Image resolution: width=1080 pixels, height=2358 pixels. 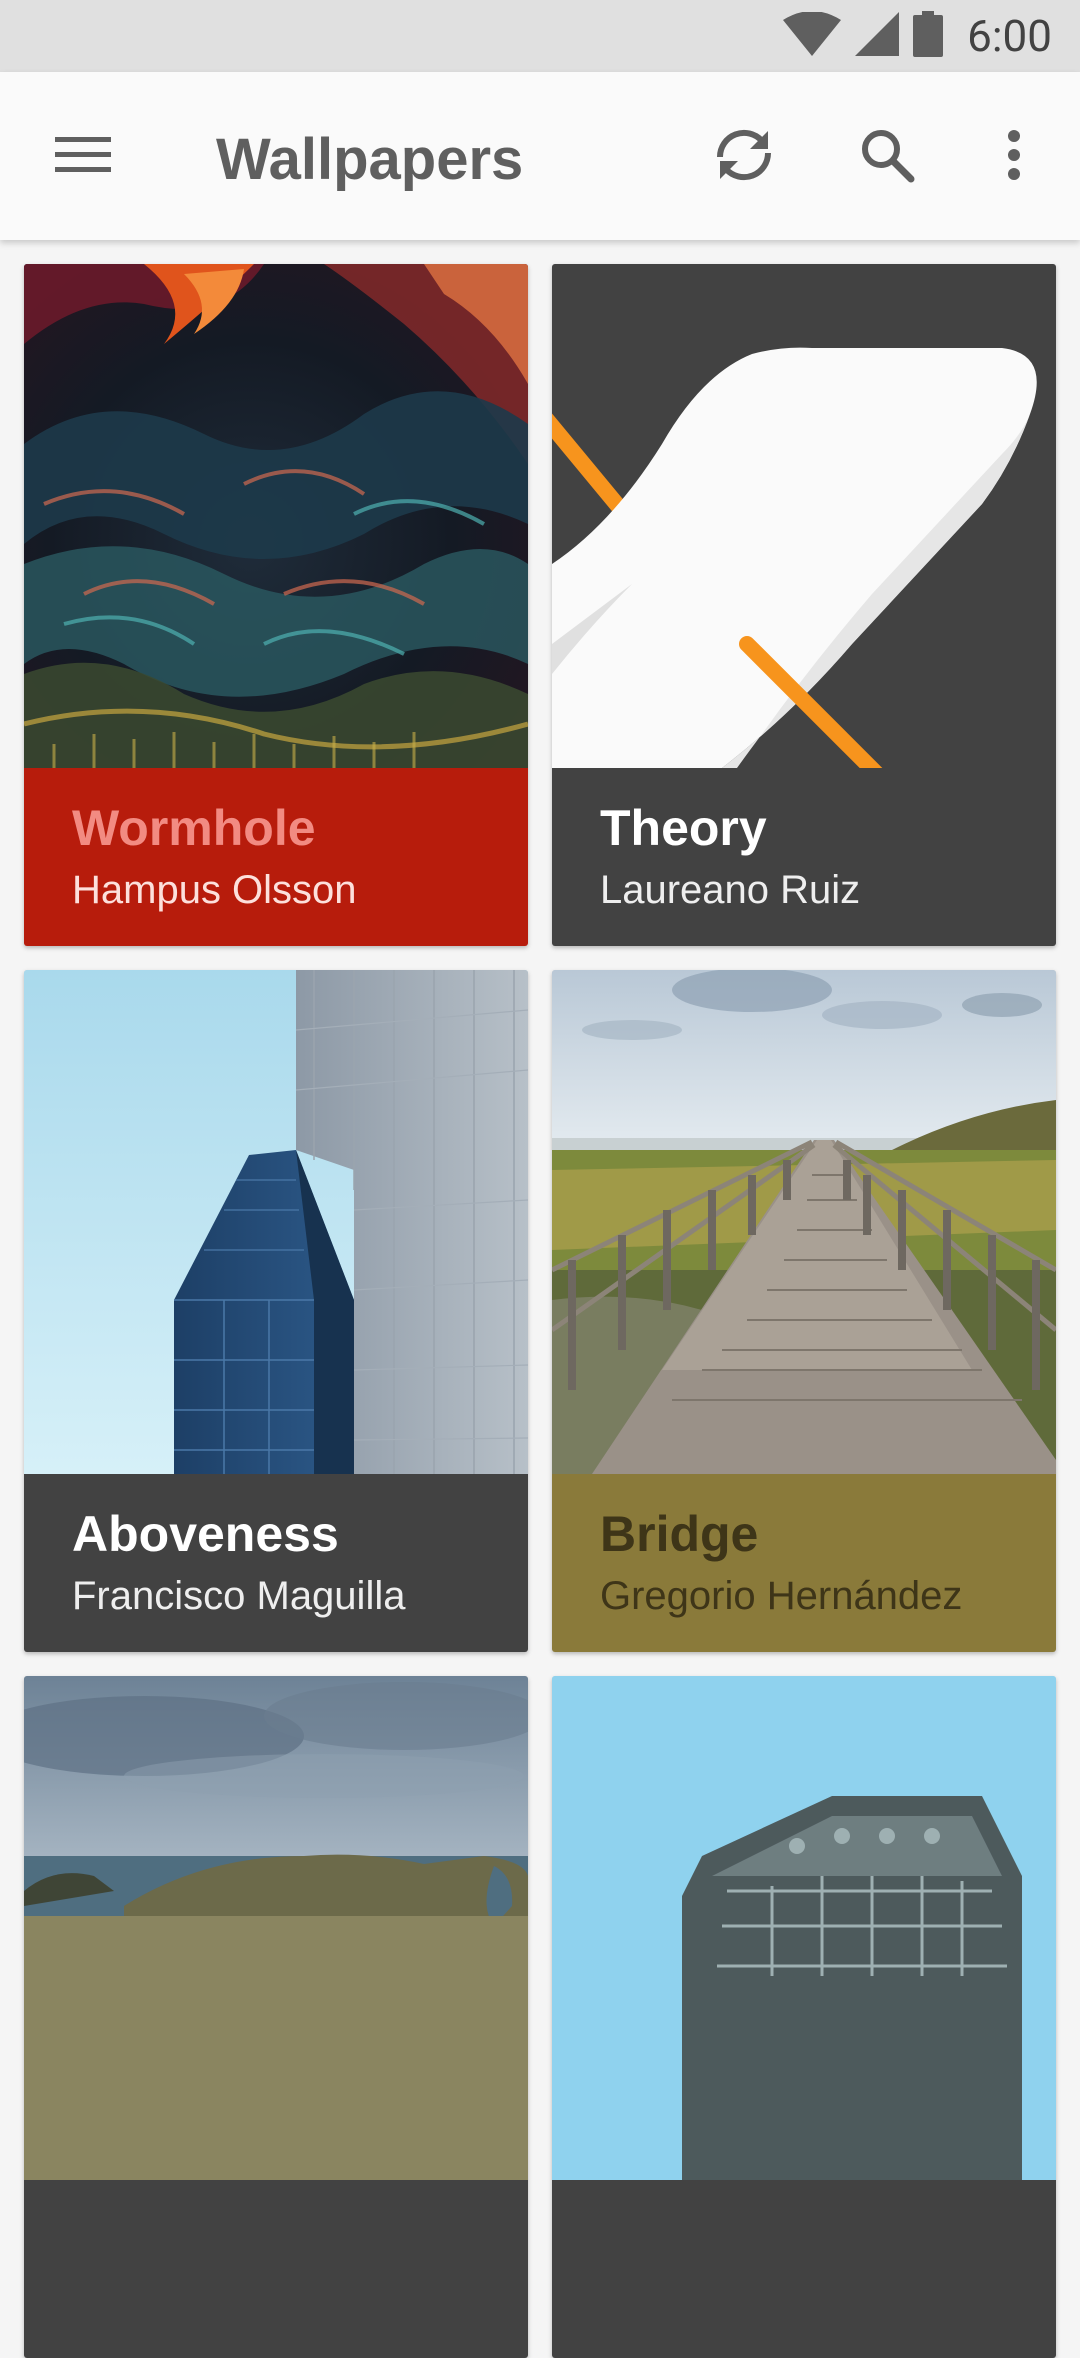 I want to click on wifi-icon, so click(x=812, y=35).